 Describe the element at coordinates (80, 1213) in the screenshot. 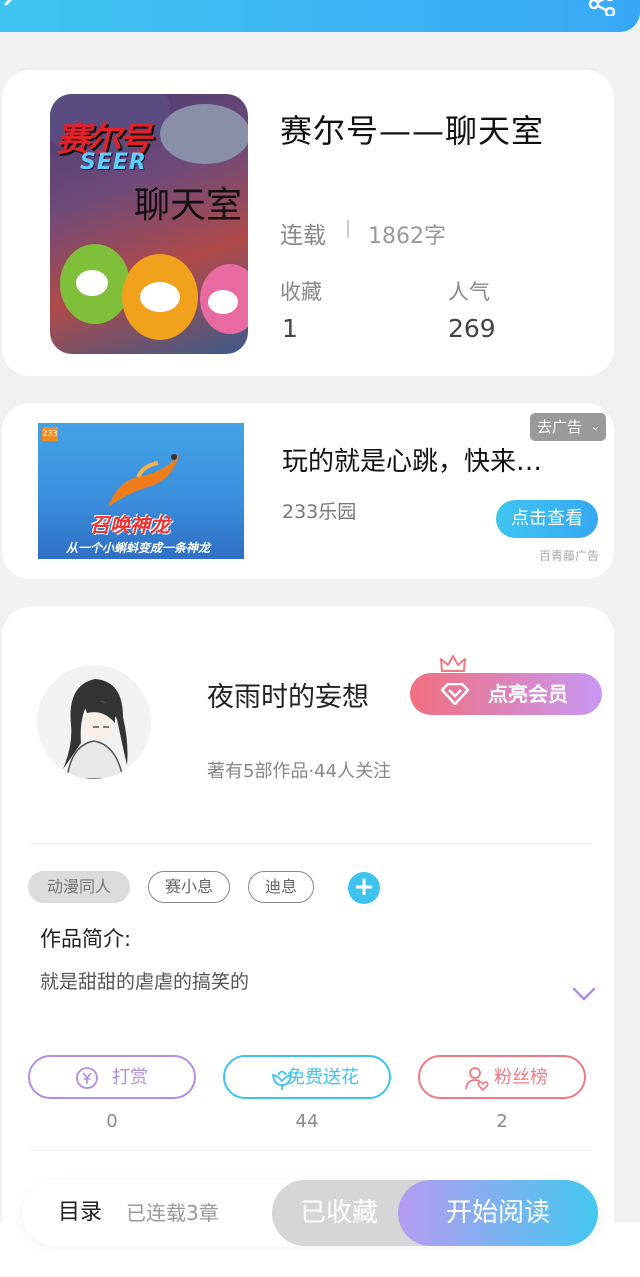

I see `table-of-contents-button: 目录` at that location.